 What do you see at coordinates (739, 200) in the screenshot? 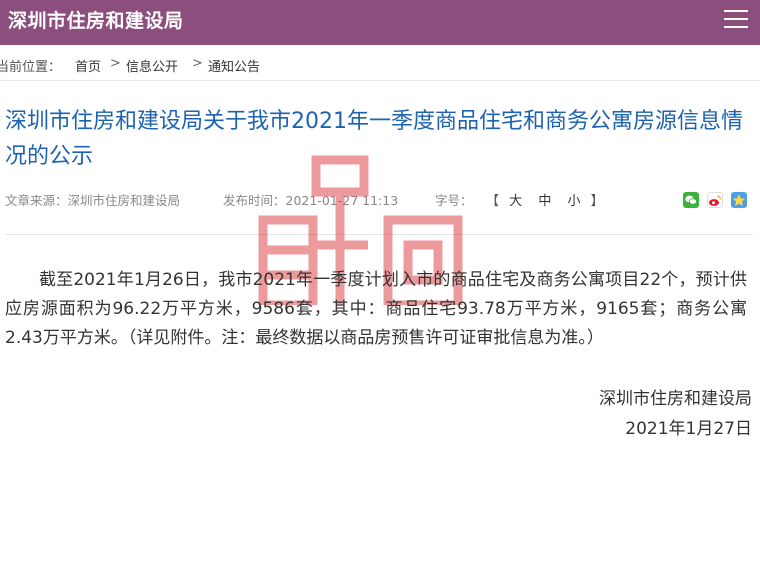
I see `qzone-icon` at bounding box center [739, 200].